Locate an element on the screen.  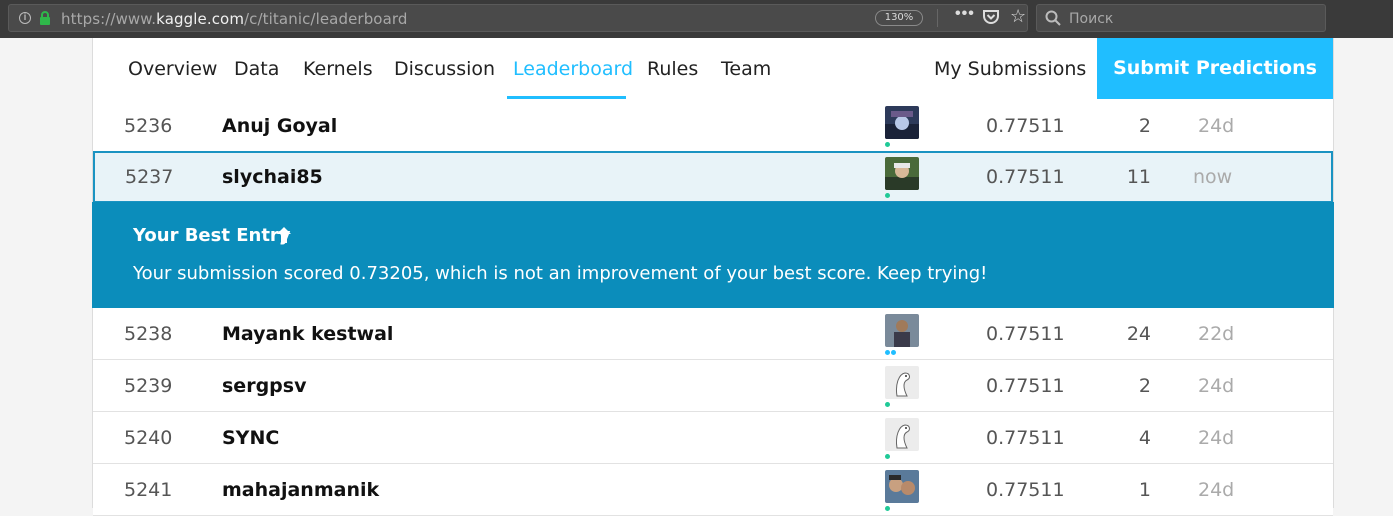
submit-predictions-button: Submit Predictions is located at coordinates (1215, 68).